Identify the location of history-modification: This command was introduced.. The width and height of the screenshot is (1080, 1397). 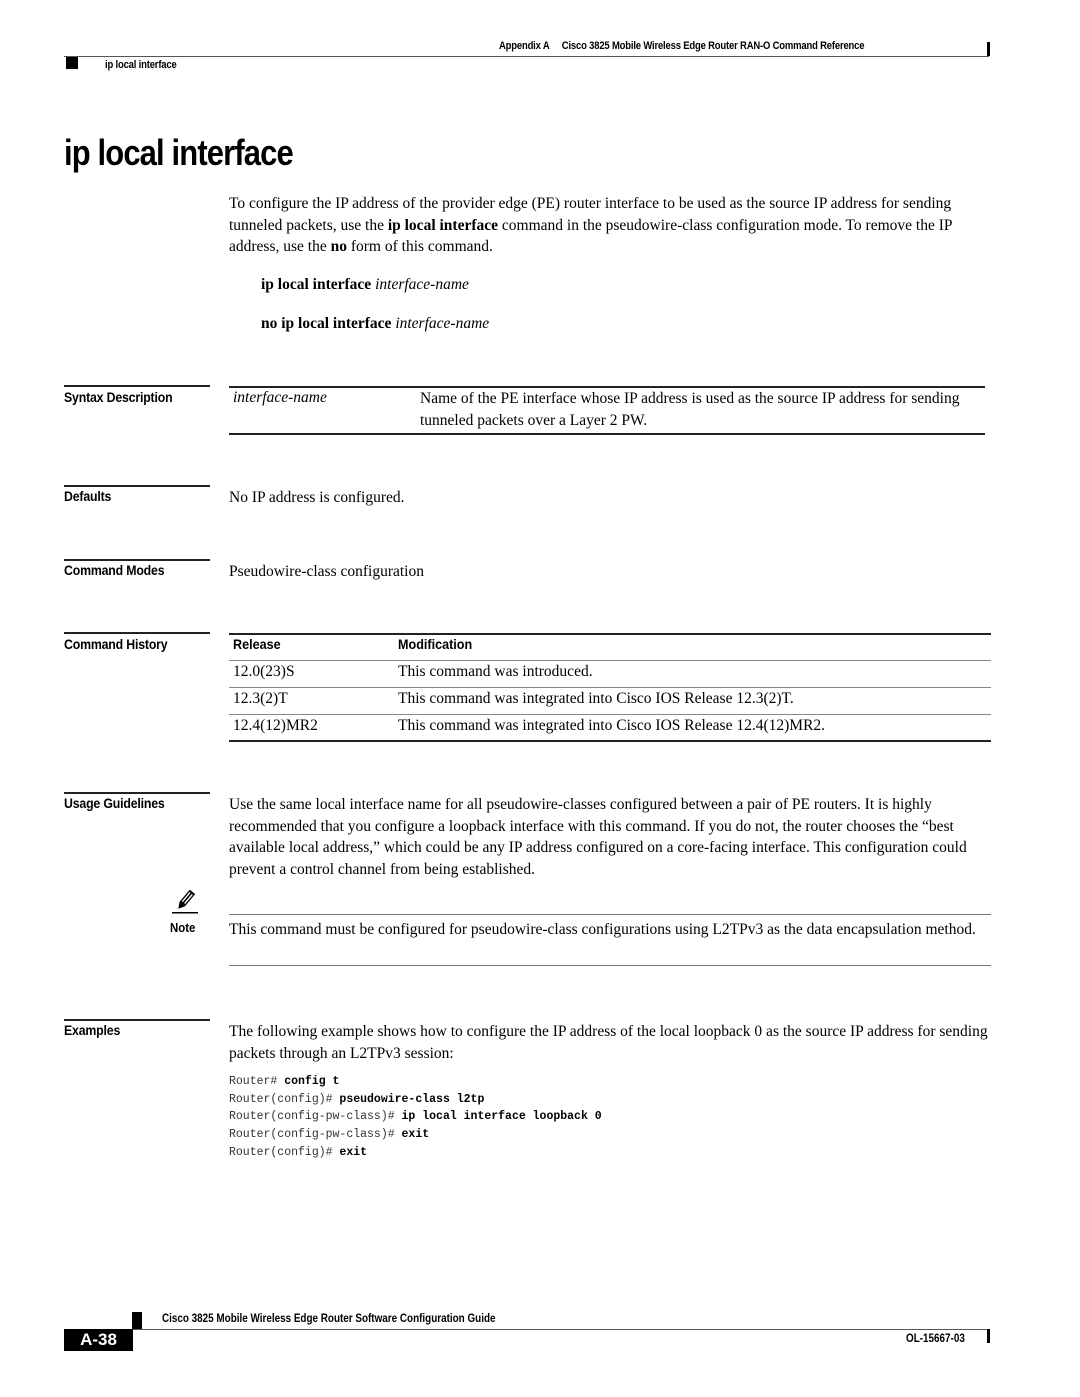
(495, 671).